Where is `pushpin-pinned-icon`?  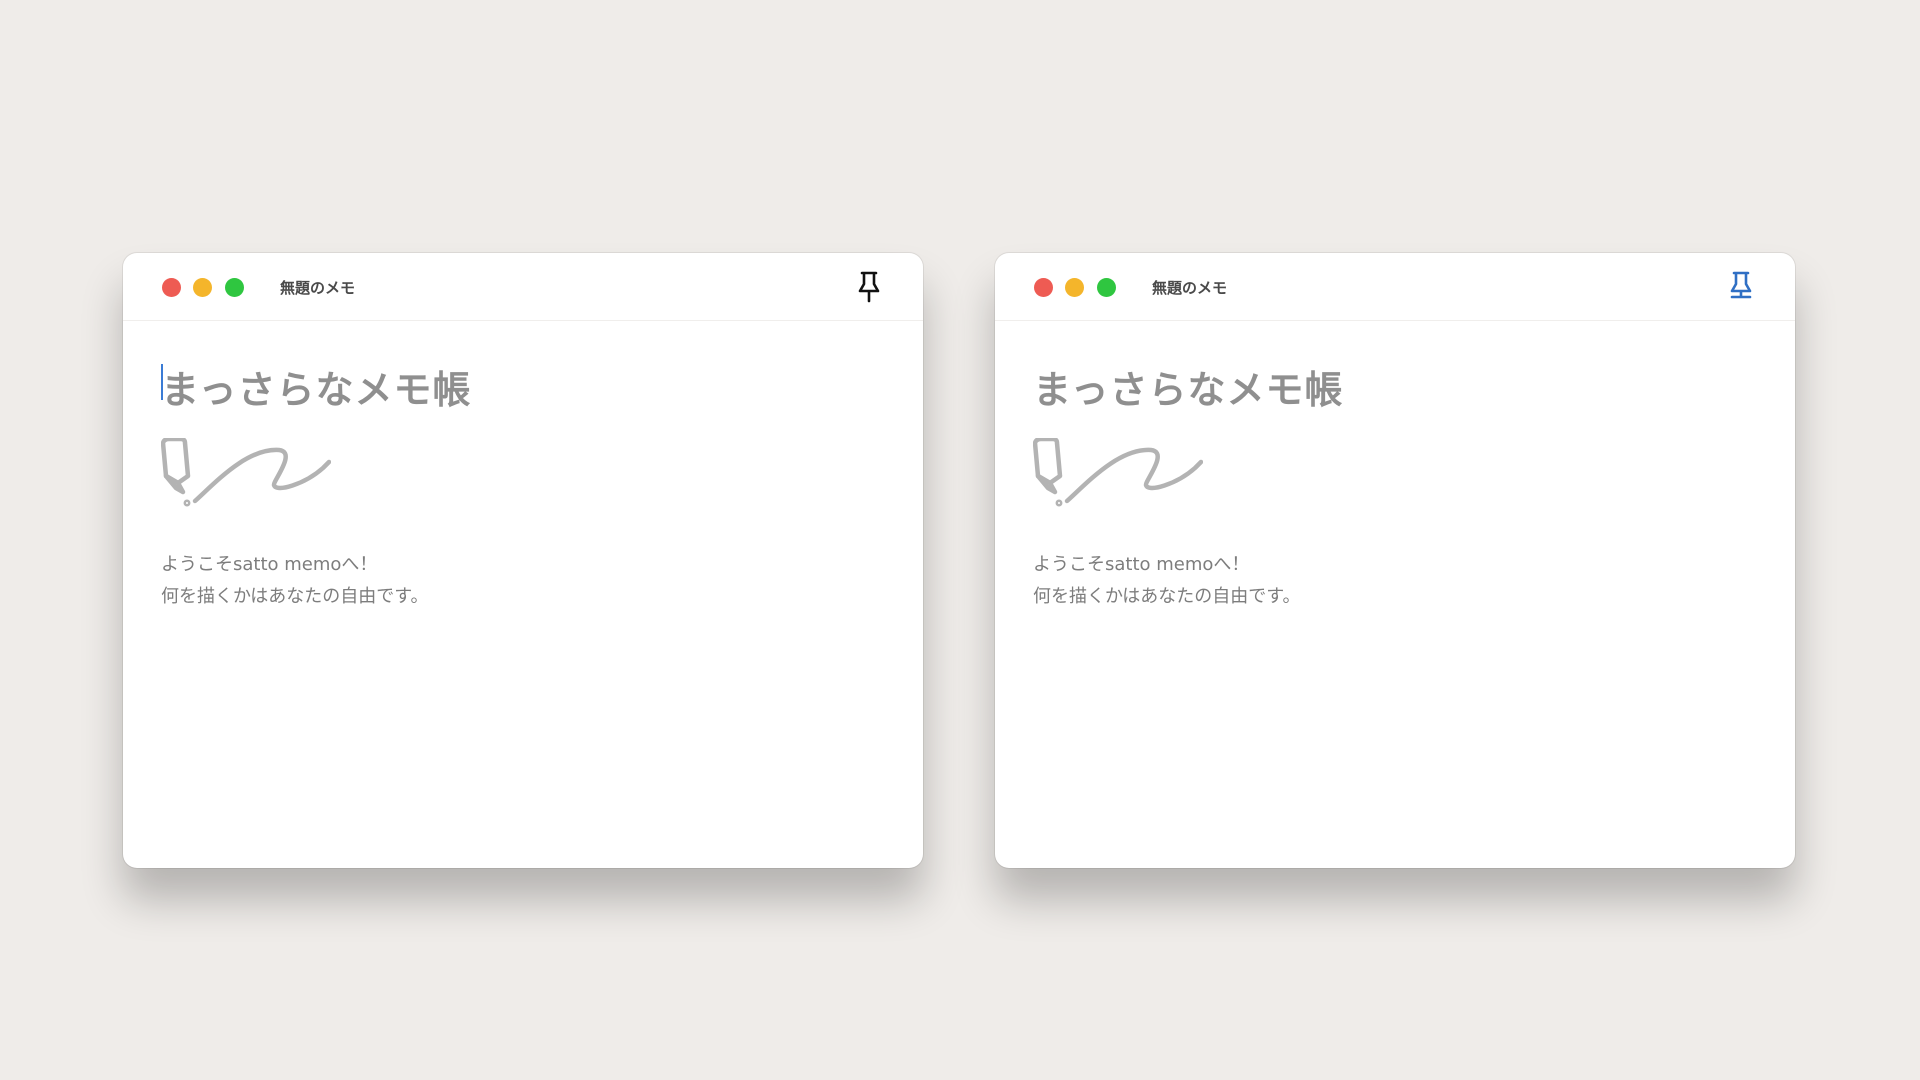 pushpin-pinned-icon is located at coordinates (1741, 287).